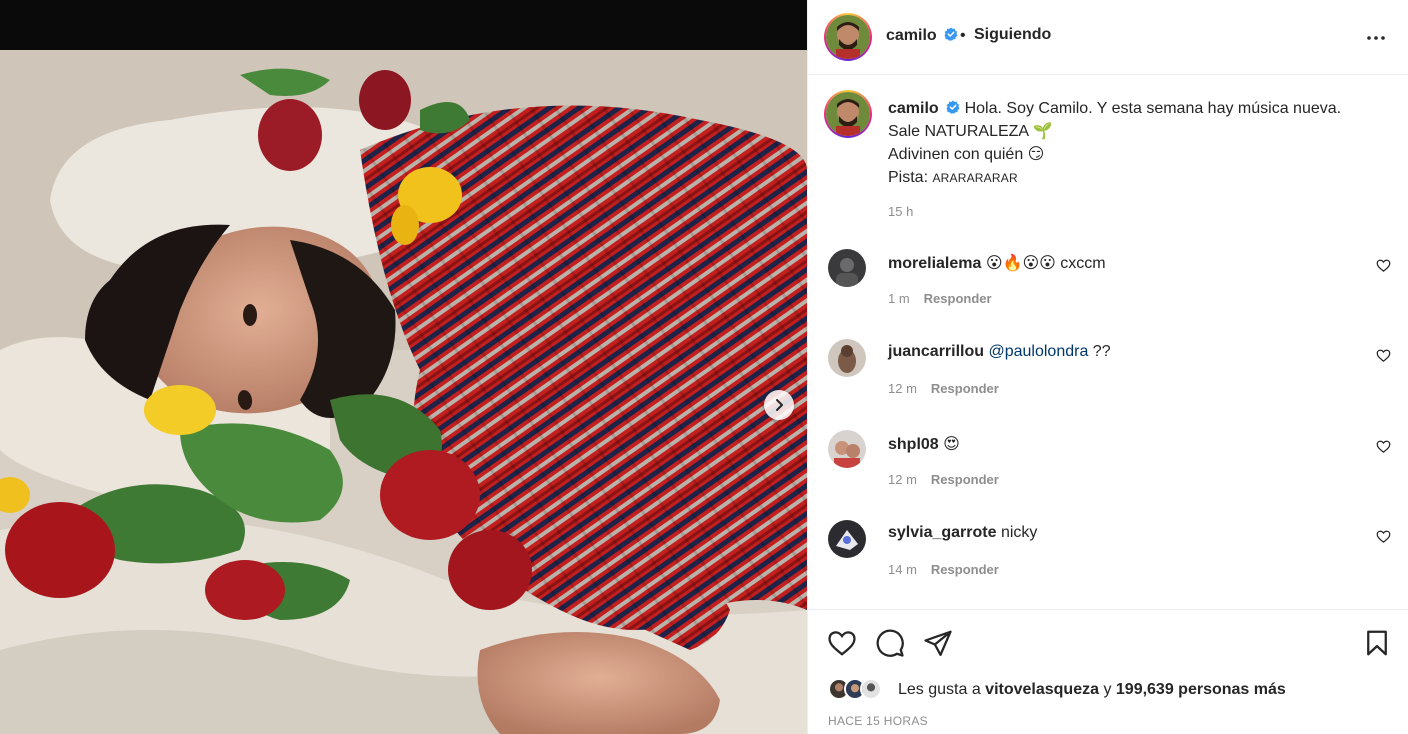 This screenshot has height=734, width=1408. I want to click on author-username: camilo, so click(922, 36).